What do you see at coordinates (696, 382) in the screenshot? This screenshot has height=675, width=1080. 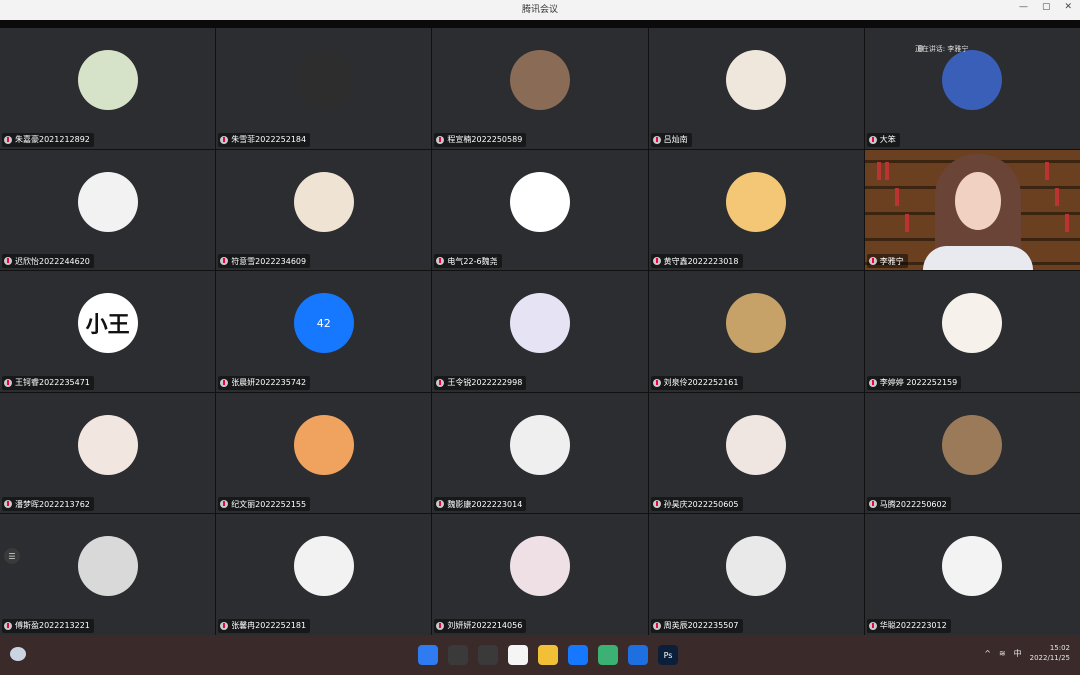 I see `participant-nameplate: 刘泉伶2022252161` at bounding box center [696, 382].